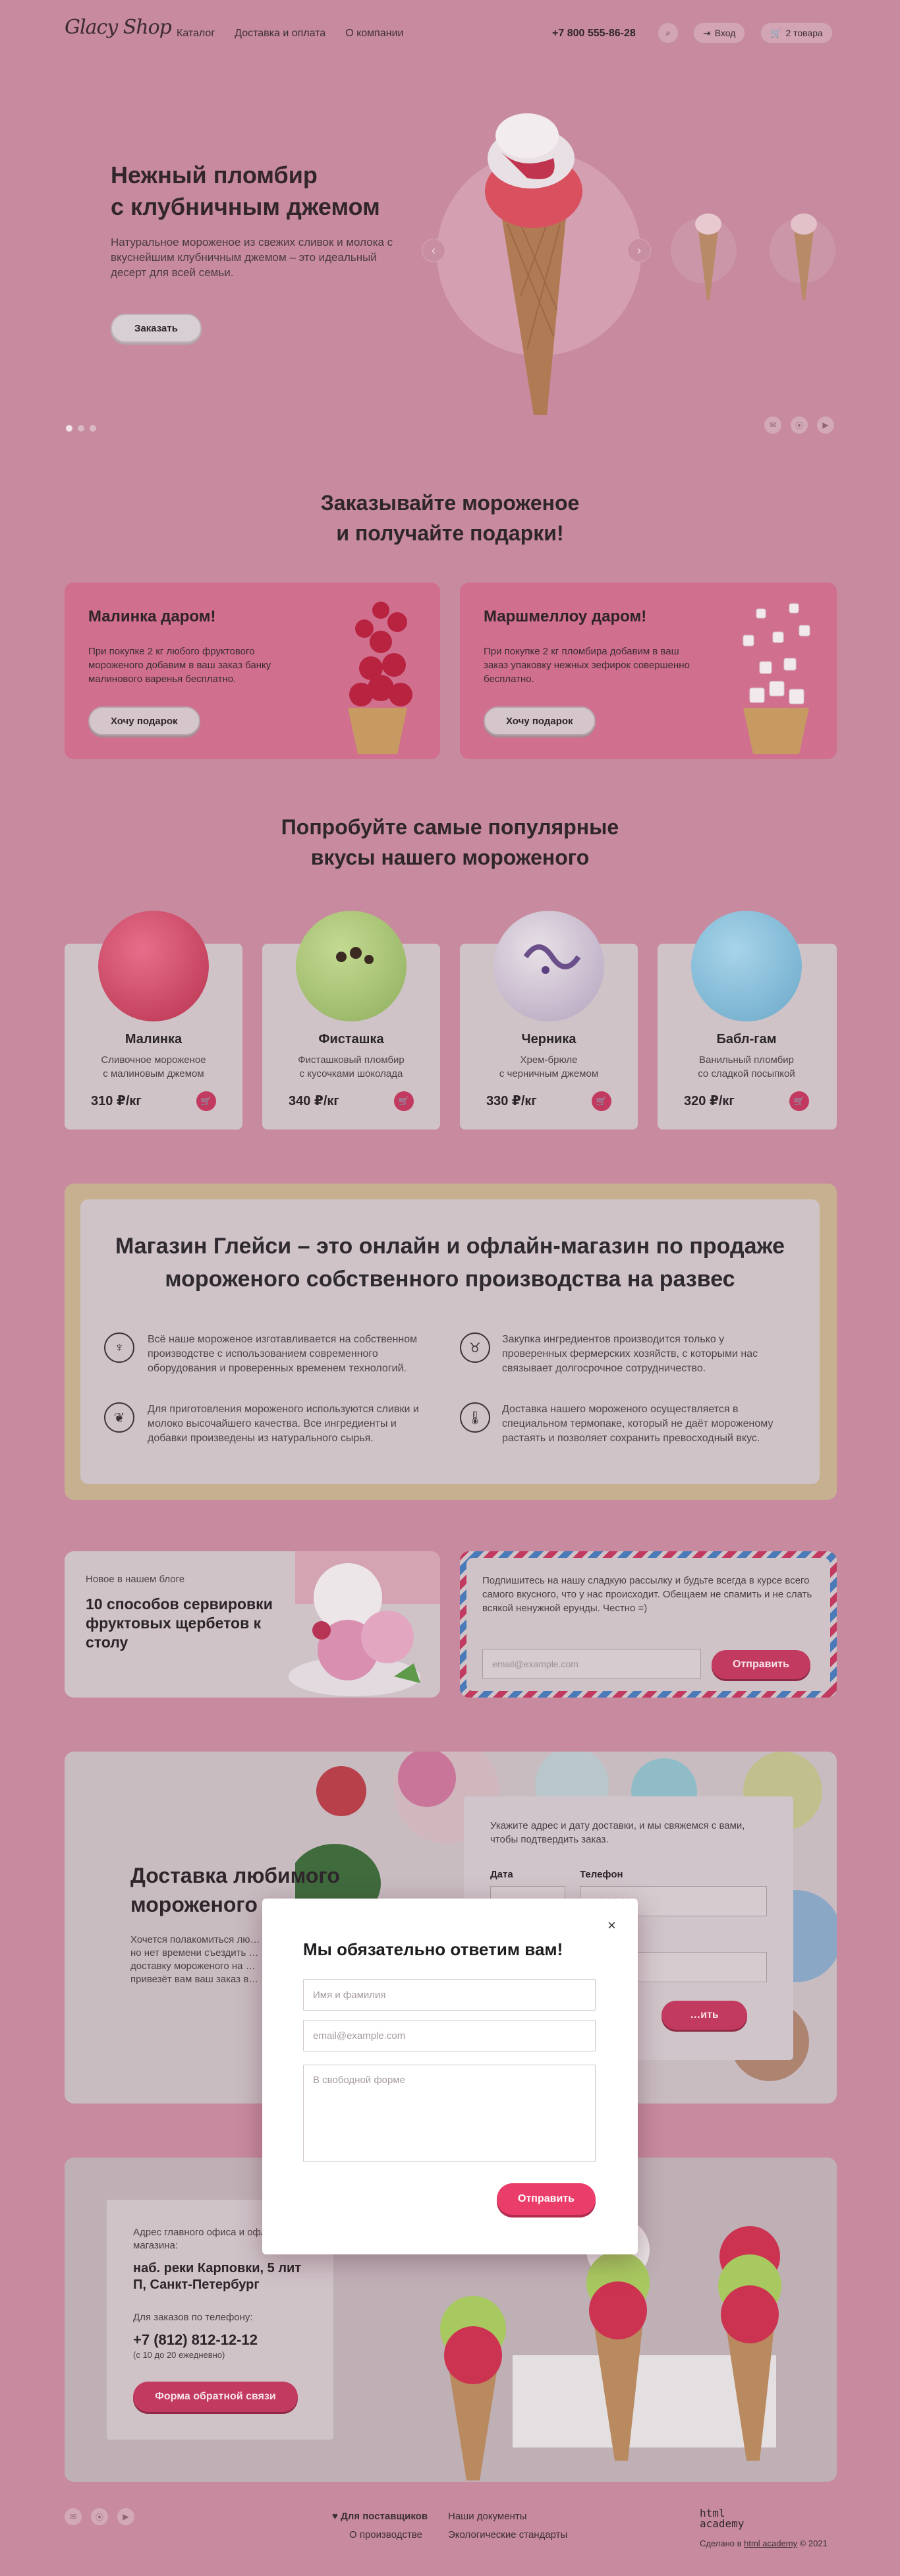 Image resolution: width=900 pixels, height=2576 pixels. What do you see at coordinates (668, 32) in the screenshot?
I see `search-button: ⌕` at bounding box center [668, 32].